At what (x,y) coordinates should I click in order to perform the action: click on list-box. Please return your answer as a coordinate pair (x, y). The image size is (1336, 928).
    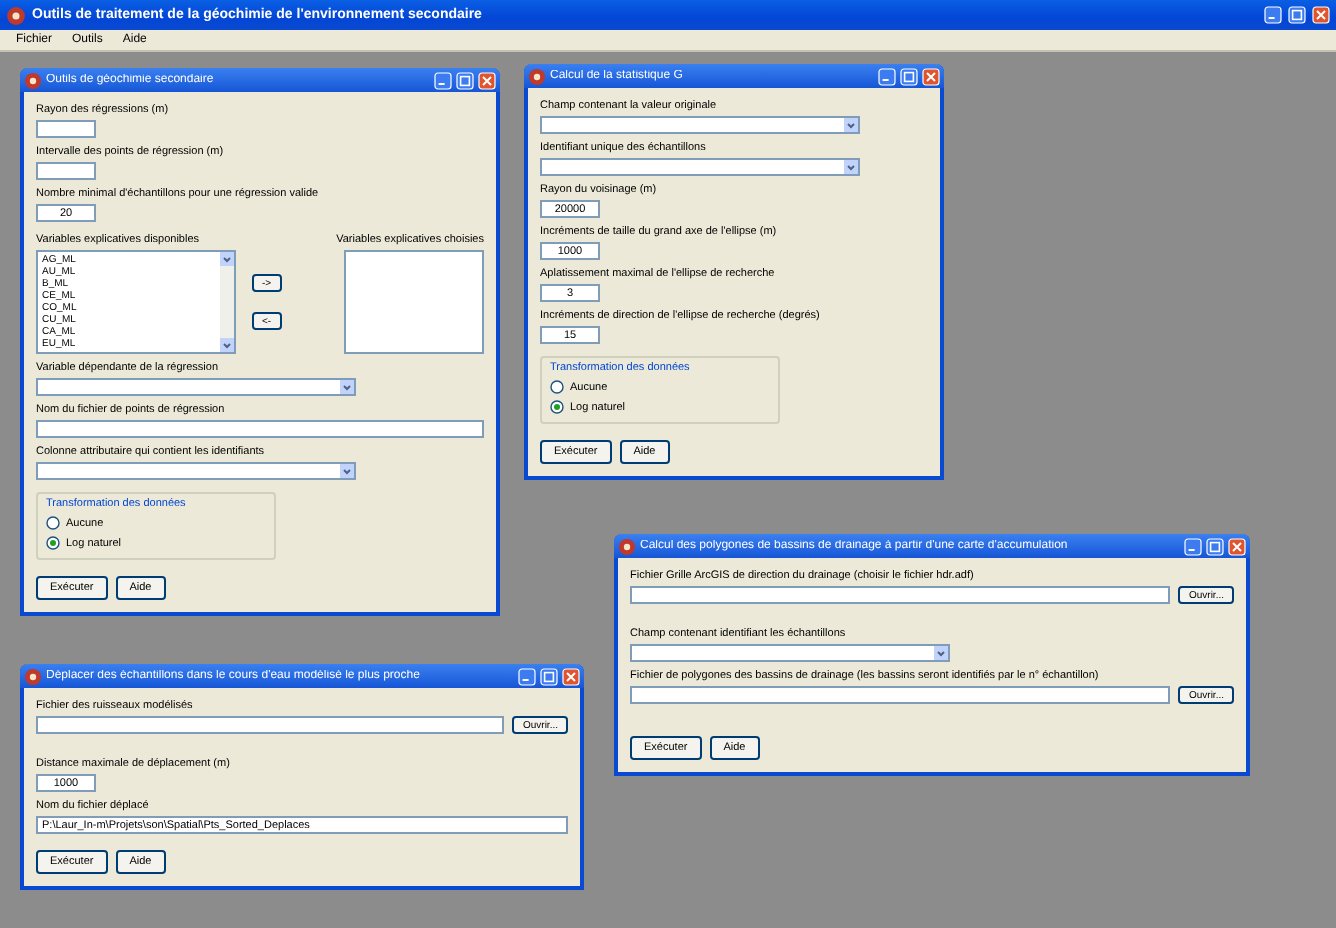
    Looking at the image, I should click on (414, 302).